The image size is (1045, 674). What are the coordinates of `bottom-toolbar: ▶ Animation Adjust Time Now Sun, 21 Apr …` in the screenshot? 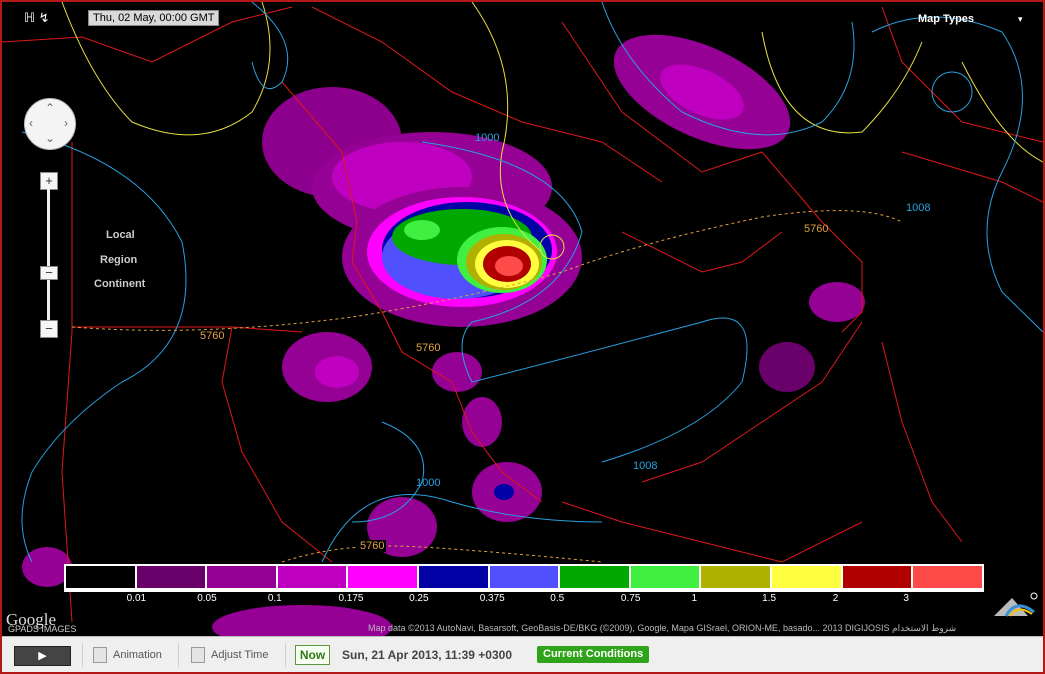 It's located at (522, 654).